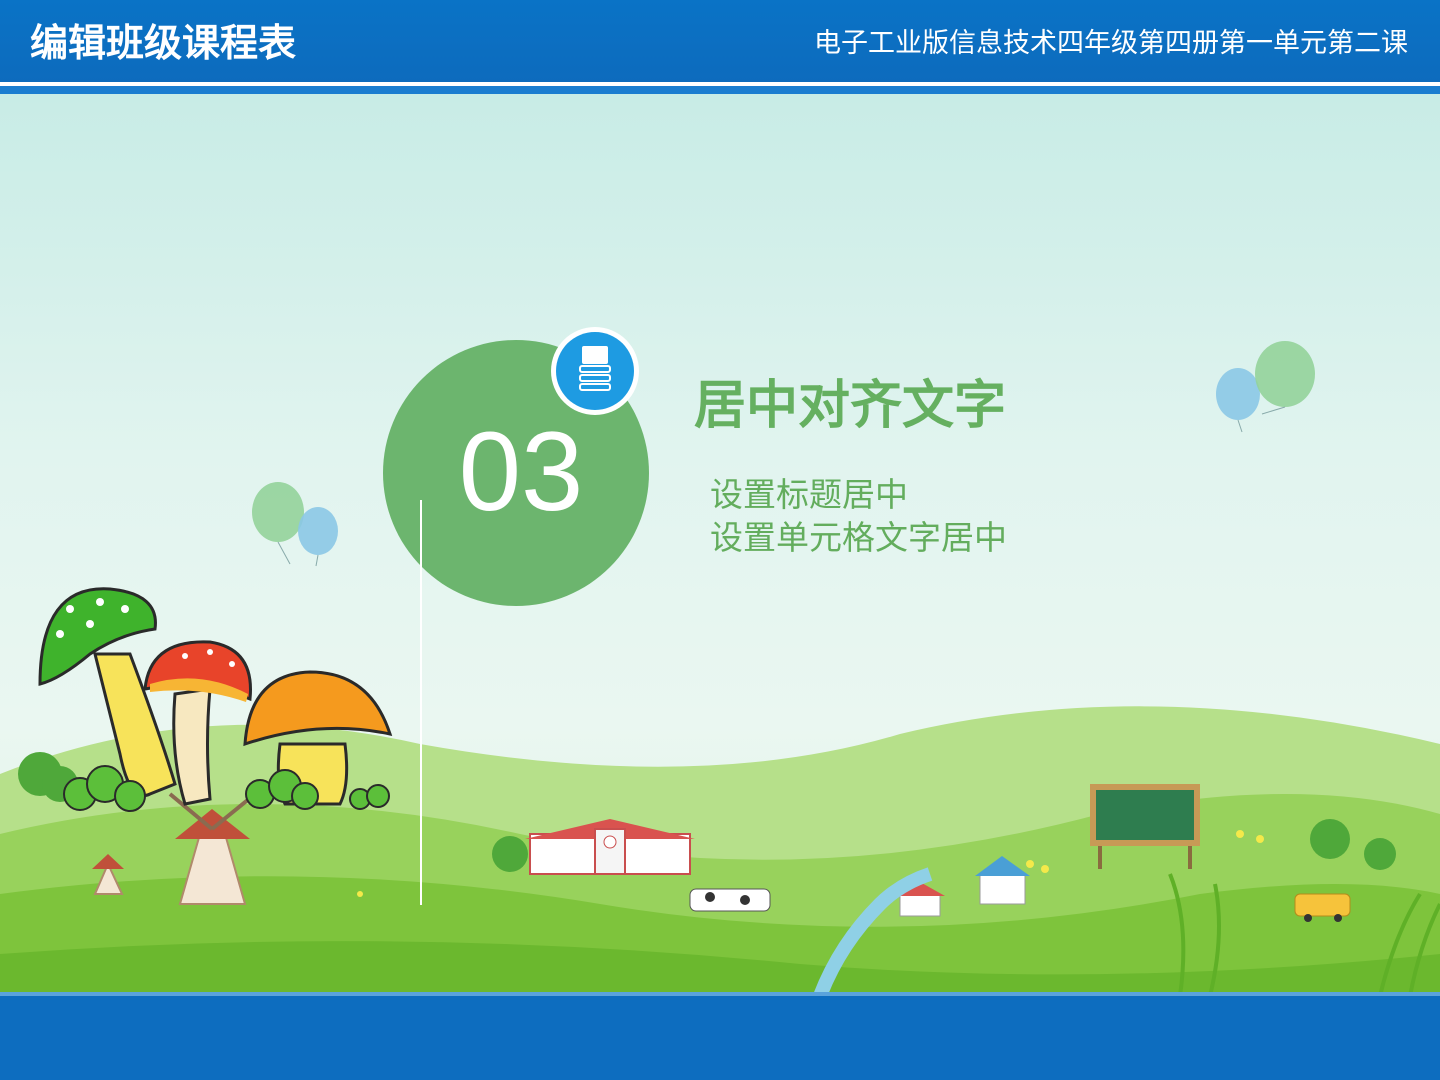  What do you see at coordinates (595, 371) in the screenshot?
I see `document-stack-icon` at bounding box center [595, 371].